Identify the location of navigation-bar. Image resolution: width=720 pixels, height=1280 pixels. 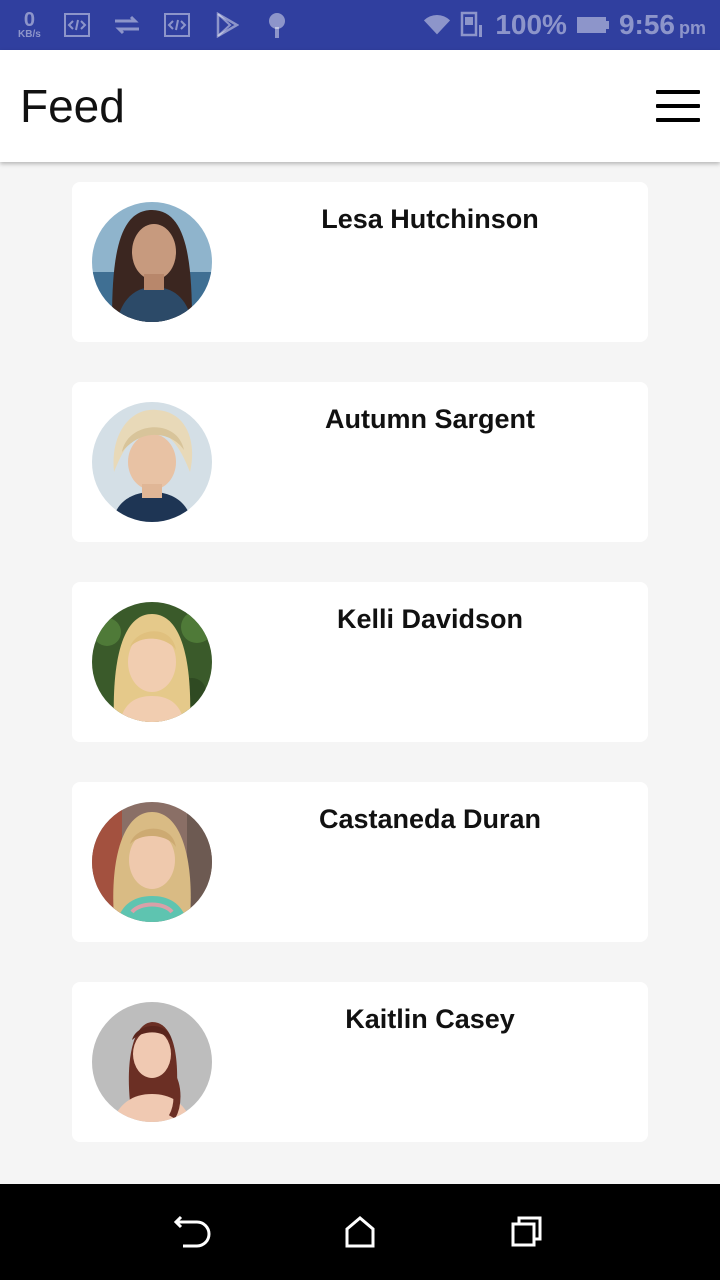
(360, 1232).